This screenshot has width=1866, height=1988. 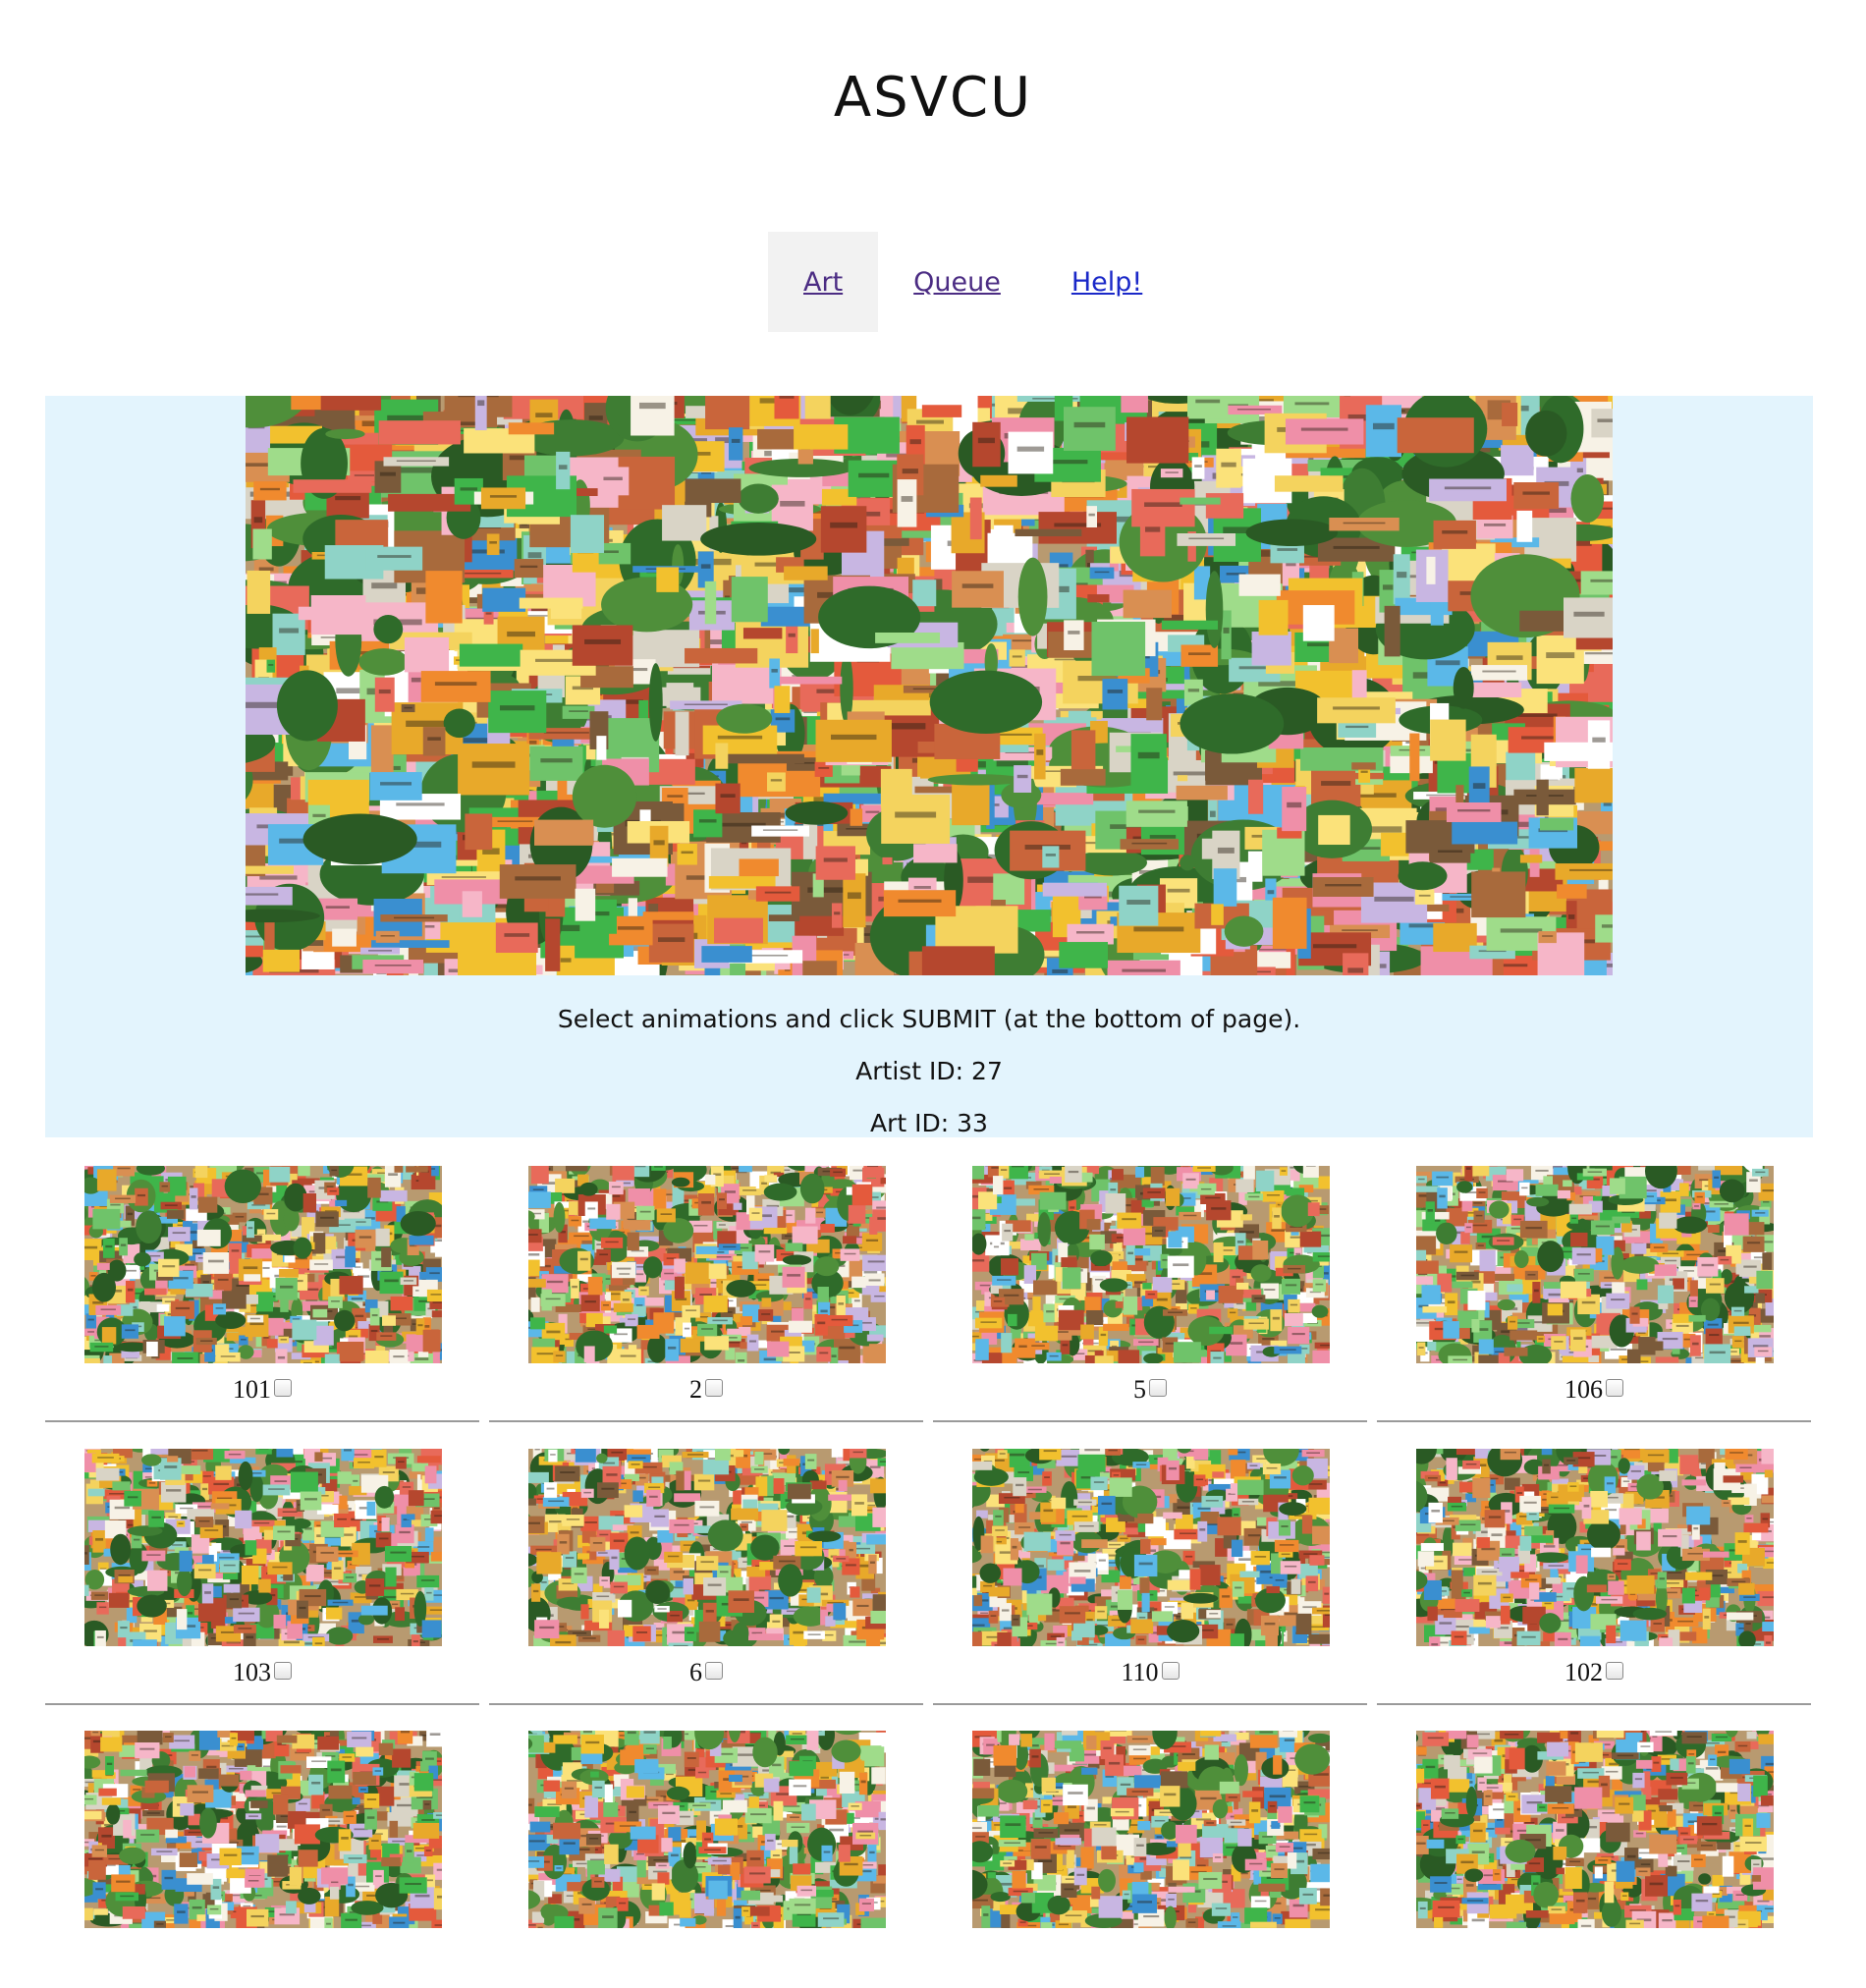 I want to click on nav-item-queue: Queue, so click(x=957, y=282).